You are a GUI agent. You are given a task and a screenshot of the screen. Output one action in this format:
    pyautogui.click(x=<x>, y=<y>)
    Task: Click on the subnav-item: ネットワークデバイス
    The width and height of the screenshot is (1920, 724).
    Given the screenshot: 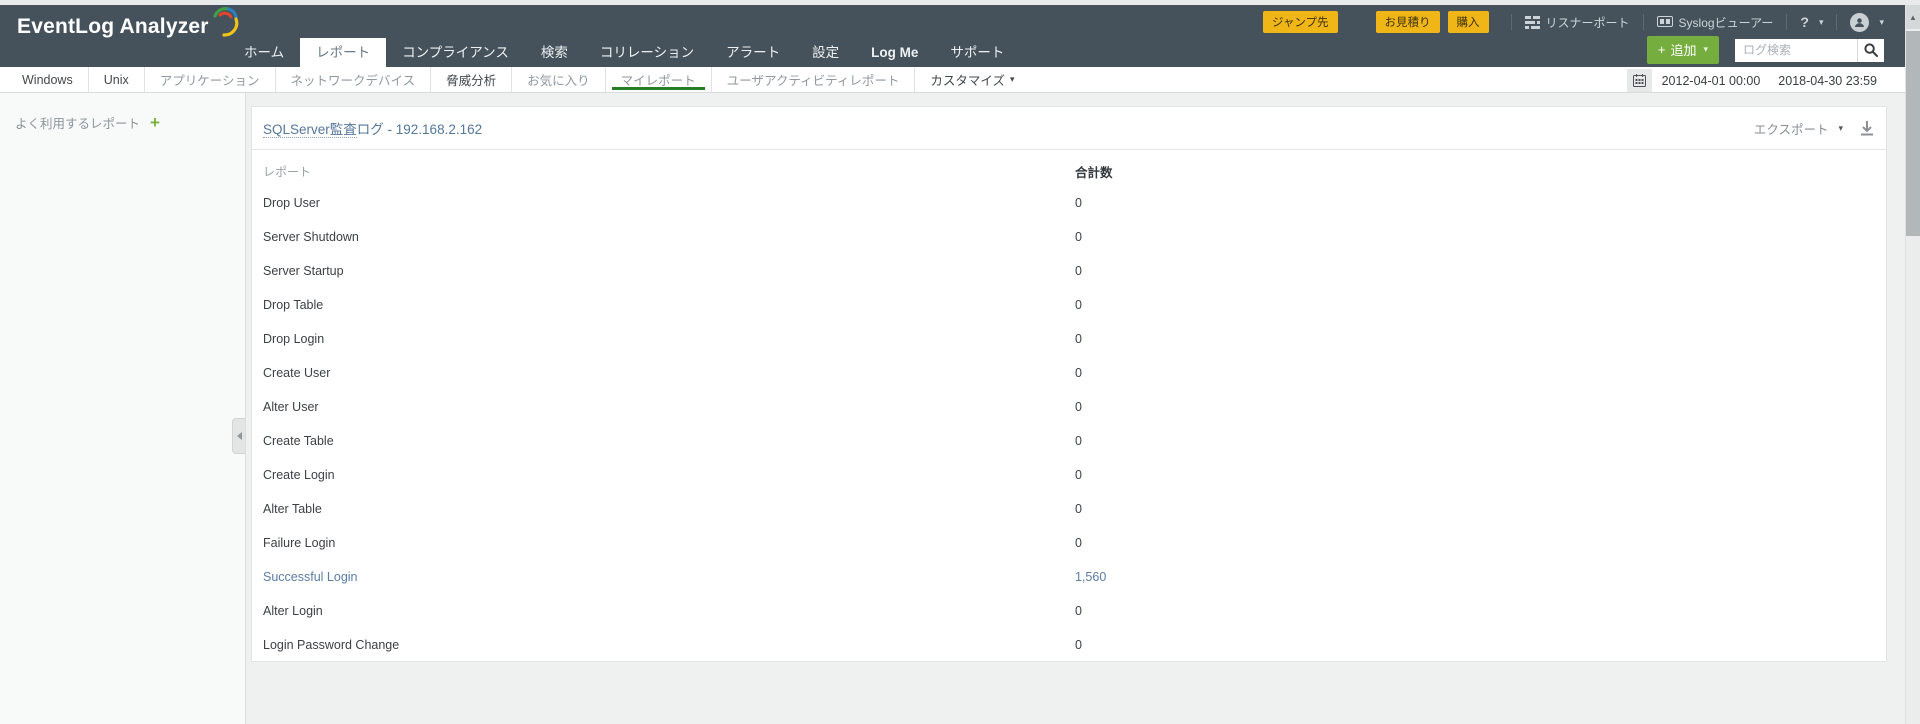 What is the action you would take?
    pyautogui.click(x=352, y=79)
    